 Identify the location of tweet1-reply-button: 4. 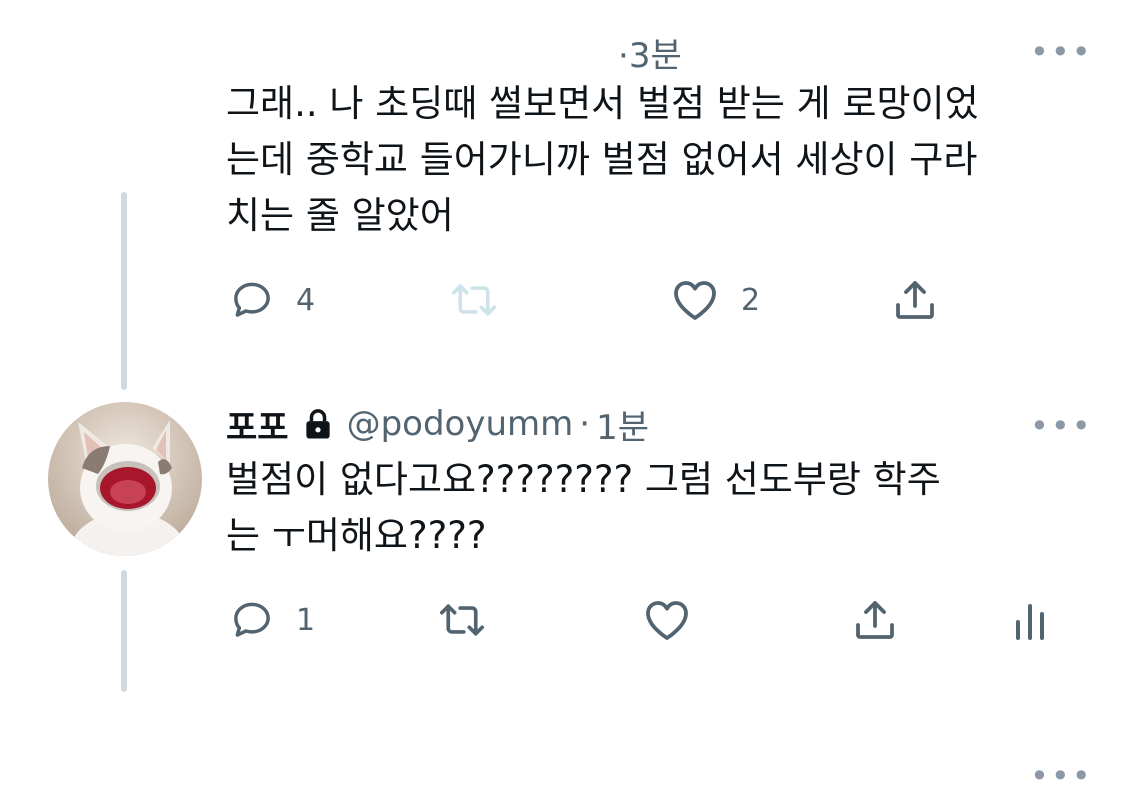
(272, 300).